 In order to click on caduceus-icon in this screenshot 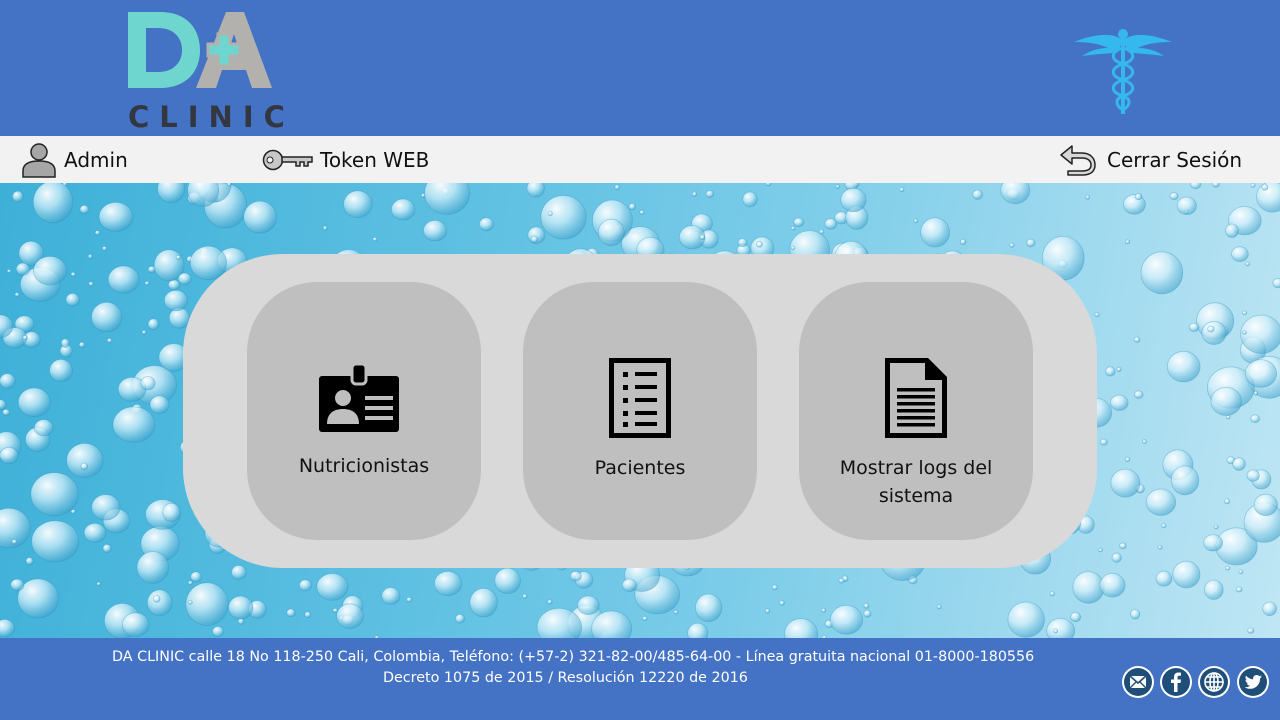, I will do `click(1123, 71)`.